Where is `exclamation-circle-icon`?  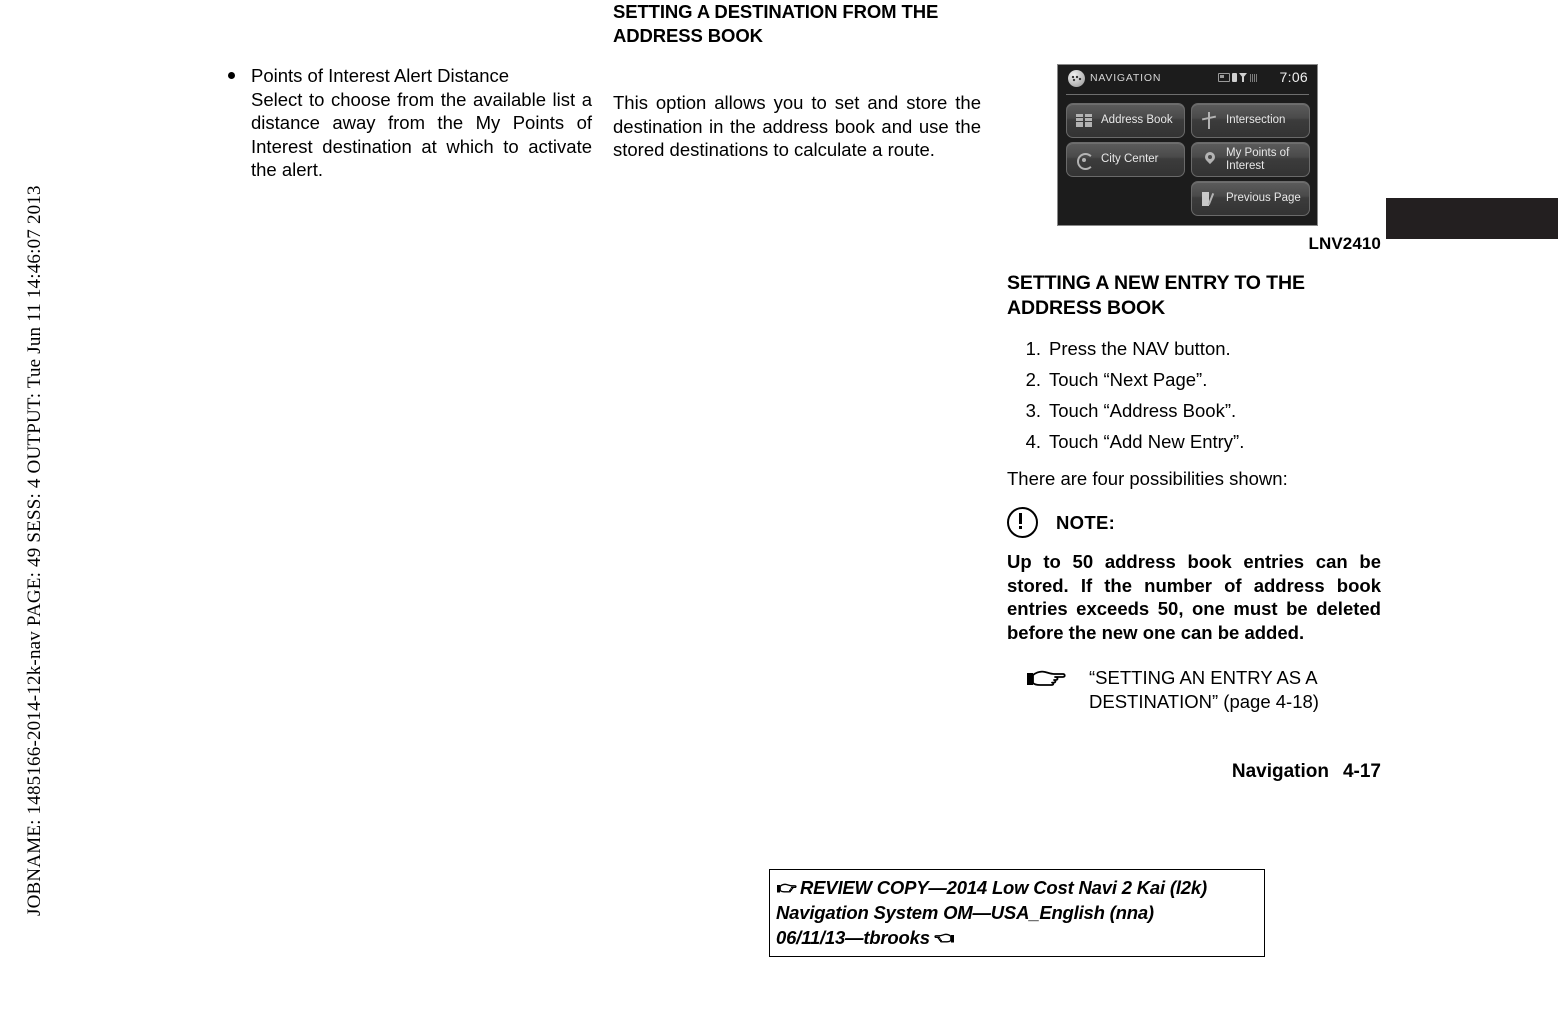
exclamation-circle-icon is located at coordinates (1022, 523).